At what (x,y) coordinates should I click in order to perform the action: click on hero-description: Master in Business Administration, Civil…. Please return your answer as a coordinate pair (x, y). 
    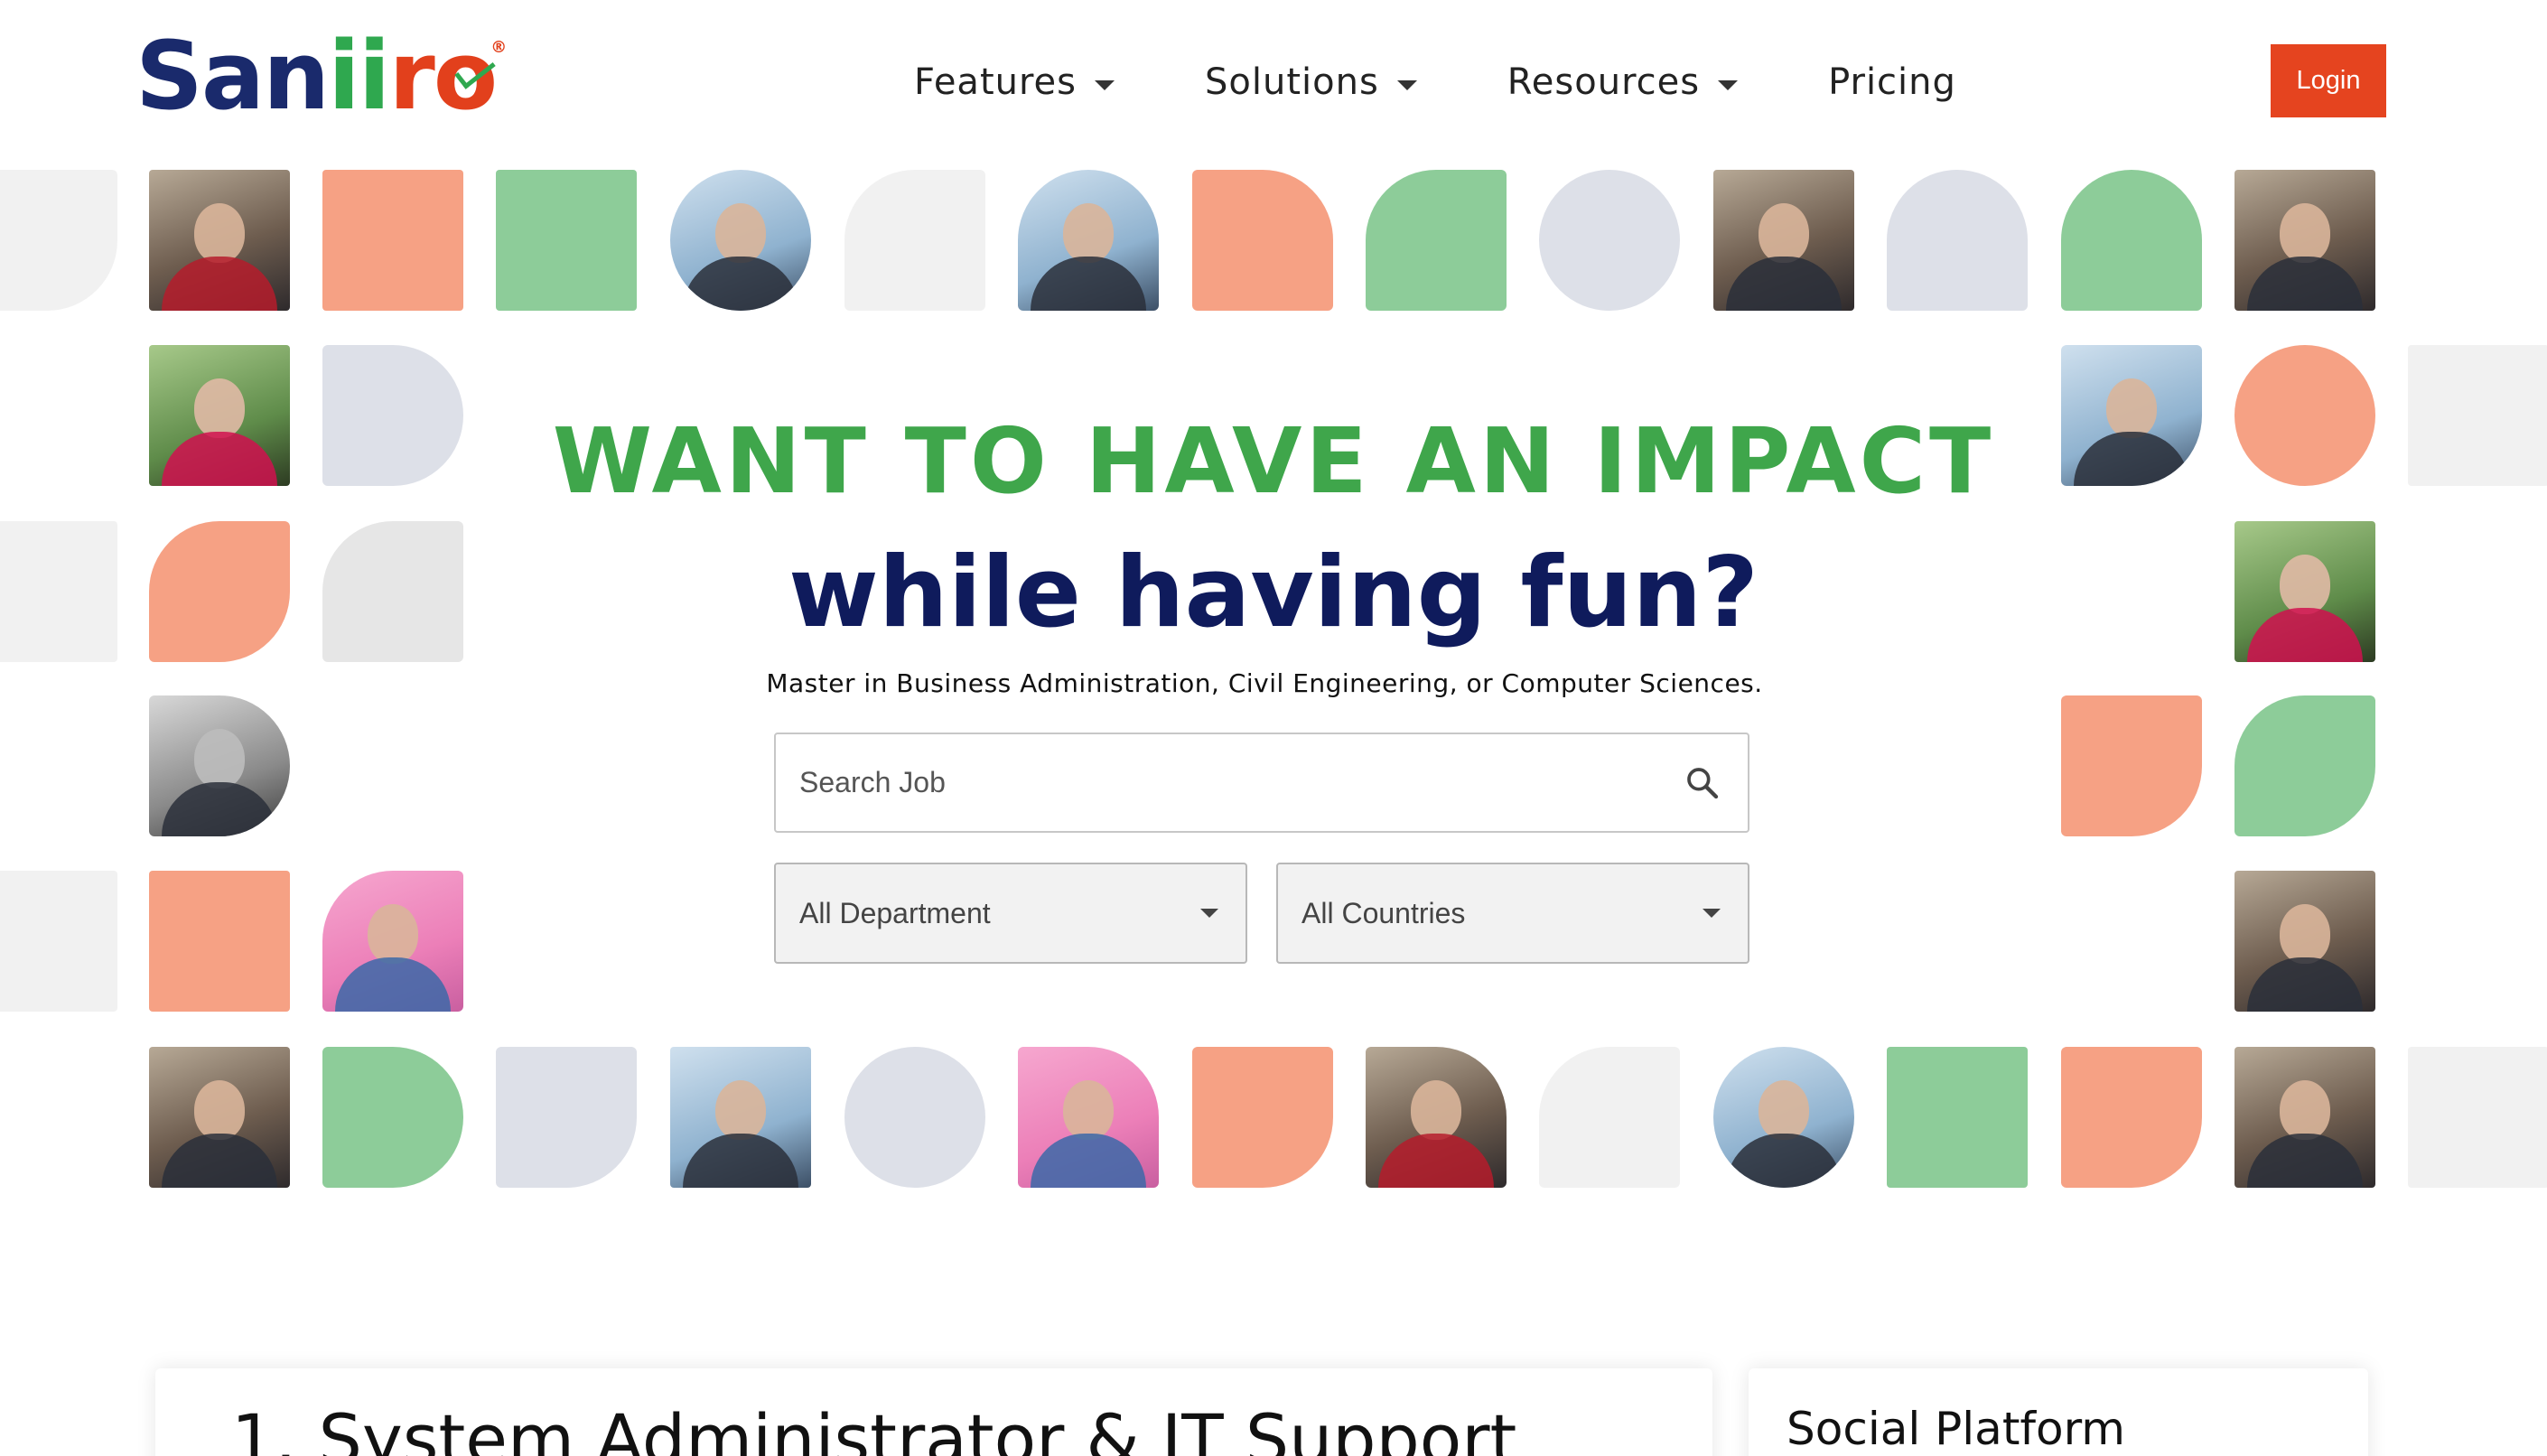
    Looking at the image, I should click on (1264, 683).